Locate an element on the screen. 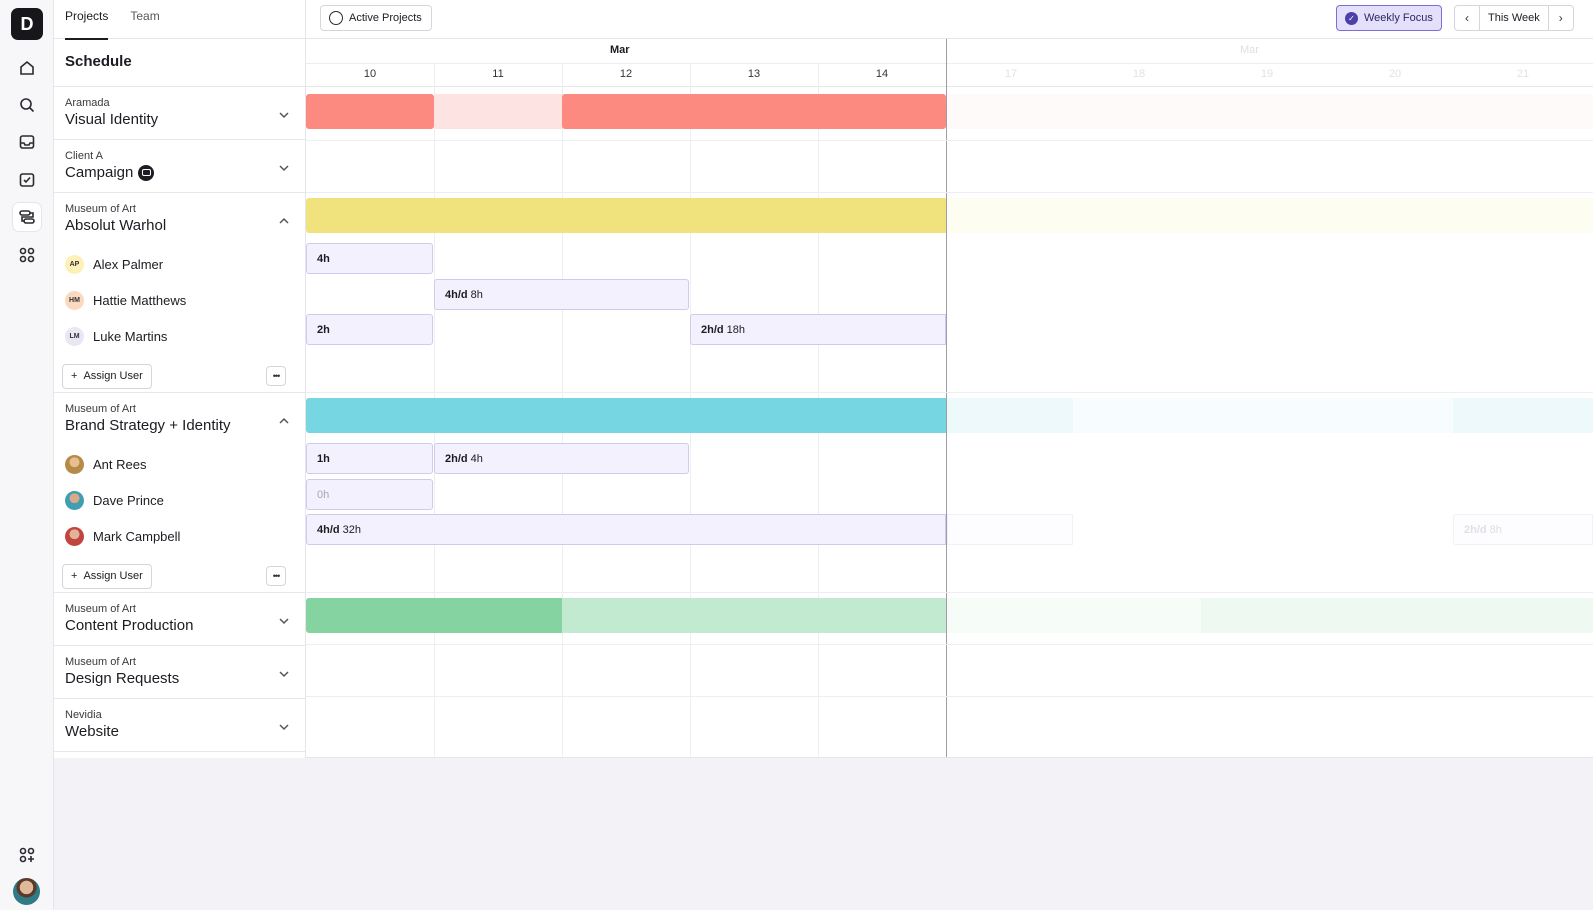 This screenshot has width=1593, height=910. tab-projects: Projects is located at coordinates (87, 20).